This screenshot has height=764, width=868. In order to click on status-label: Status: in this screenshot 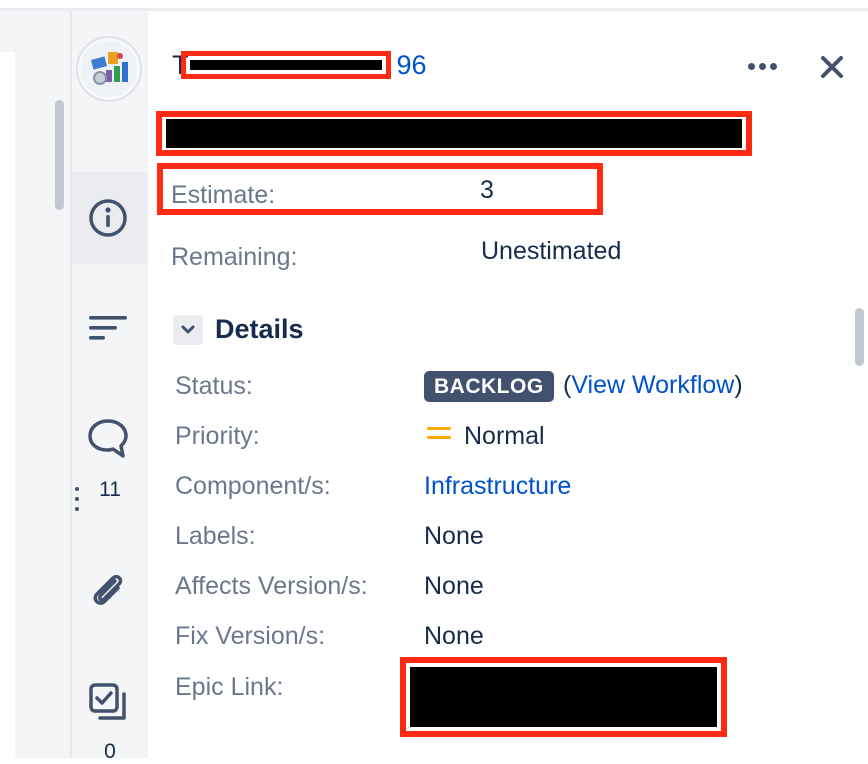, I will do `click(214, 386)`.